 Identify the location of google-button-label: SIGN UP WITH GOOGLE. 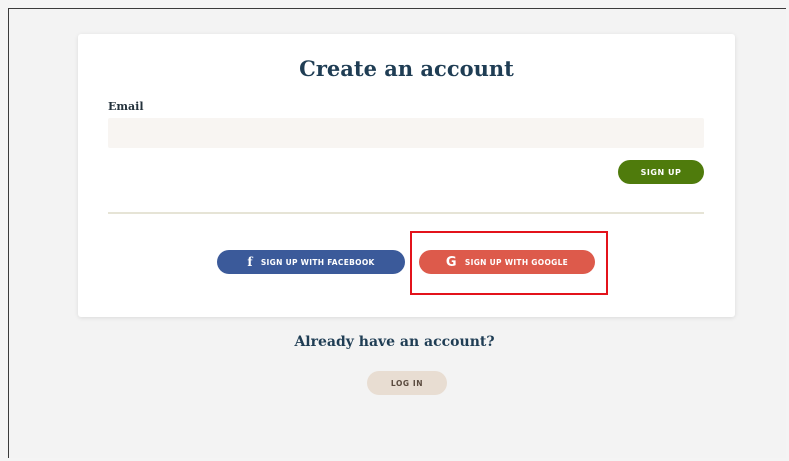
(516, 262).